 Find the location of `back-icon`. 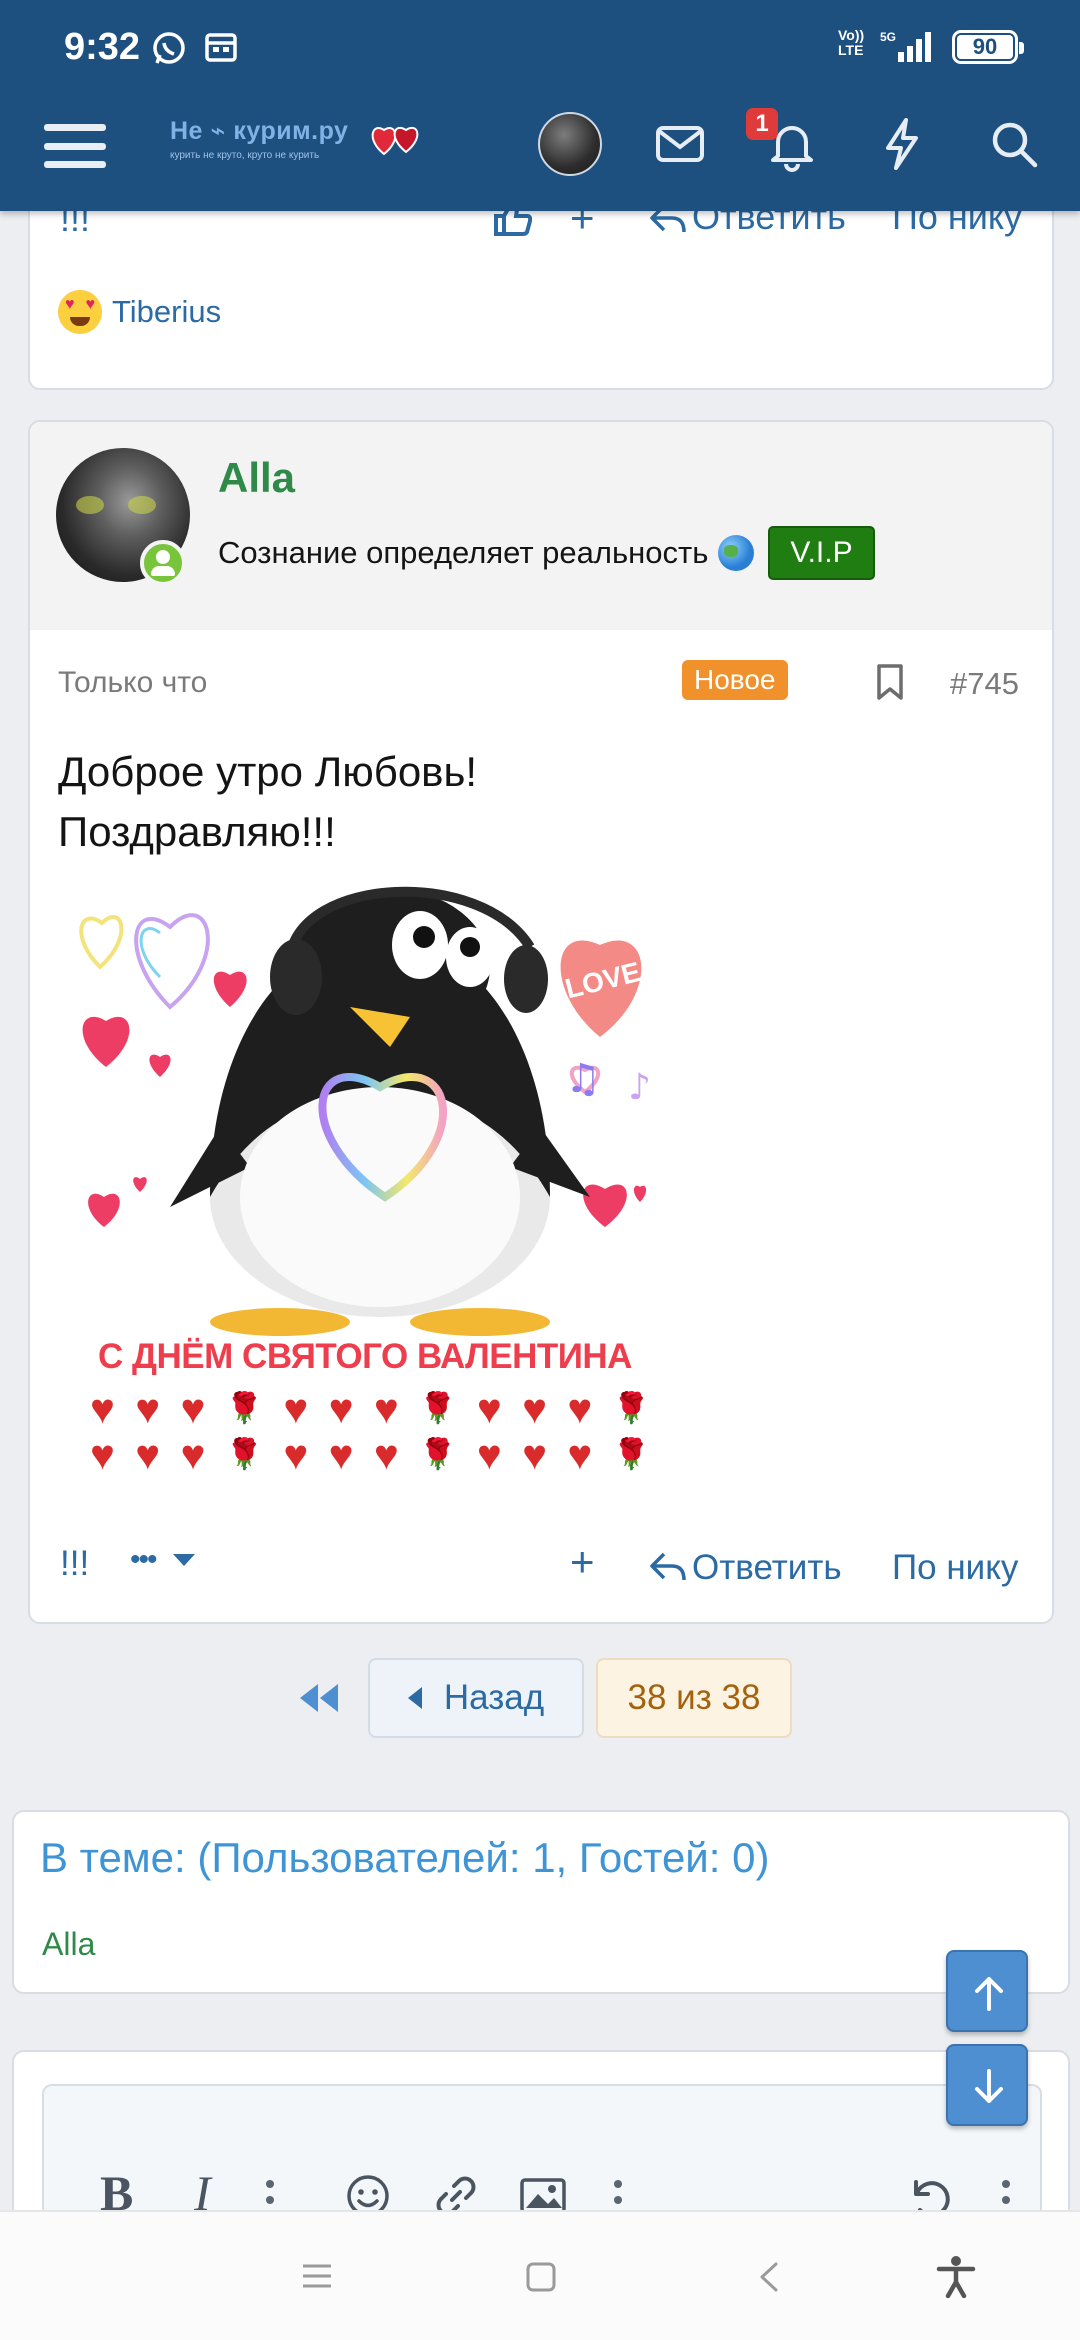

back-icon is located at coordinates (769, 2277).